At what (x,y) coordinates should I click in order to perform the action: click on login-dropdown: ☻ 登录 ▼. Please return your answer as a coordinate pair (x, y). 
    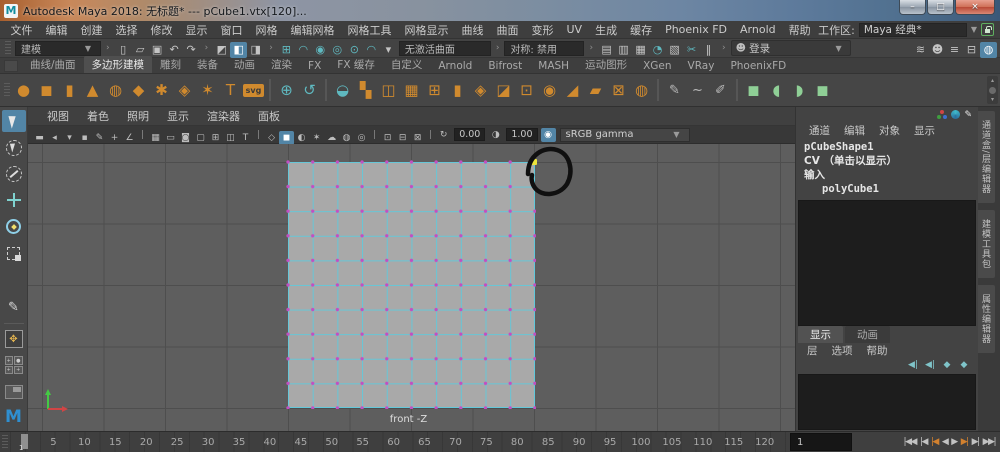
    Looking at the image, I should click on (790, 48).